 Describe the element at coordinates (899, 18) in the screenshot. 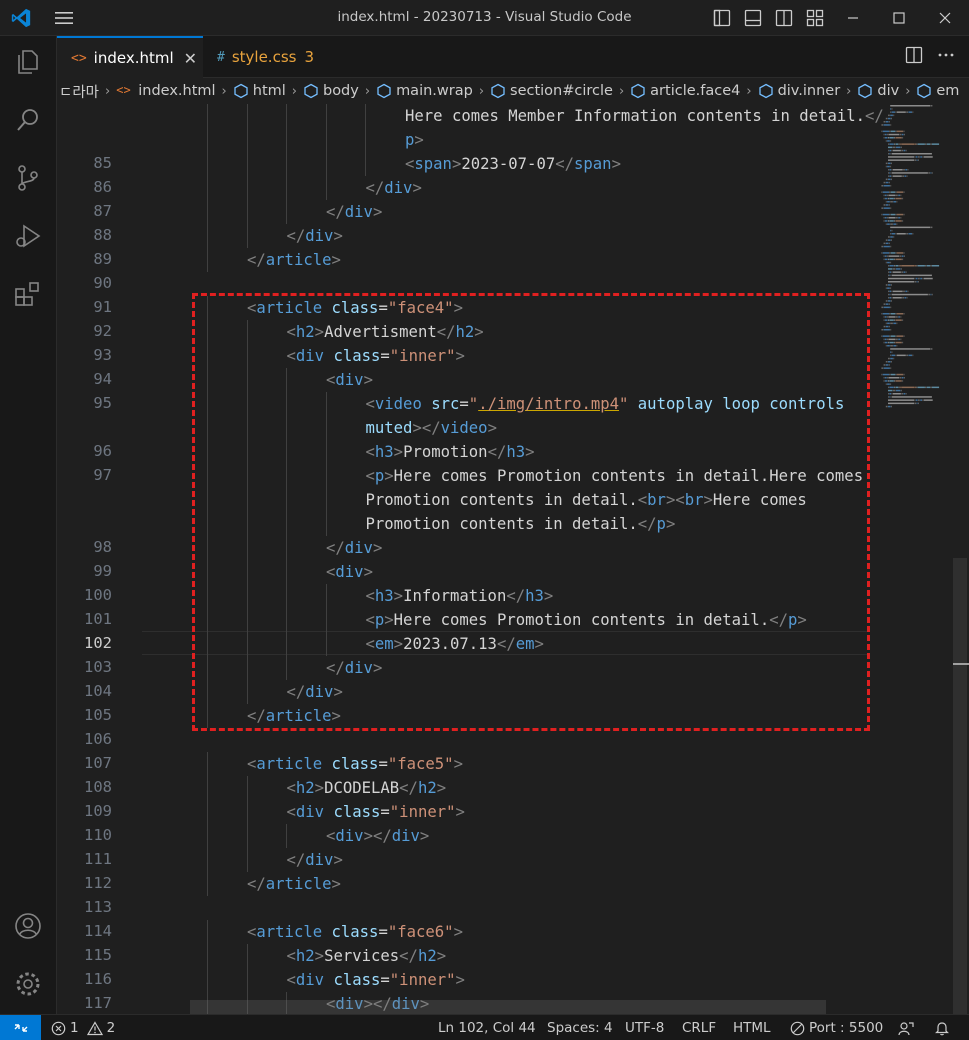

I see `maximize-icon` at that location.